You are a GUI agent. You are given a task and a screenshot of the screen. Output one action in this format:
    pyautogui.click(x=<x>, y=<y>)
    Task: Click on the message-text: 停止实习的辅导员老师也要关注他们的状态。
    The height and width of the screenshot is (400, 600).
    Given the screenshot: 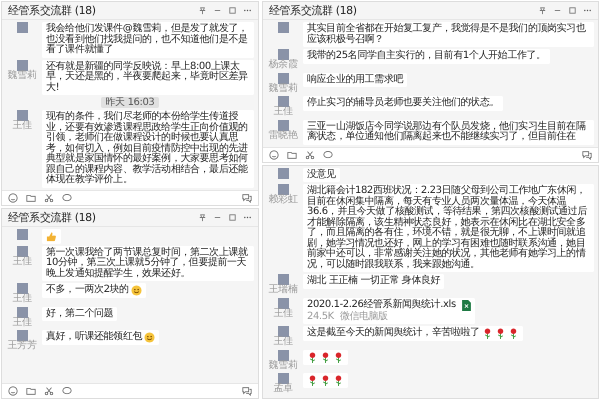 What is the action you would take?
    pyautogui.click(x=403, y=103)
    